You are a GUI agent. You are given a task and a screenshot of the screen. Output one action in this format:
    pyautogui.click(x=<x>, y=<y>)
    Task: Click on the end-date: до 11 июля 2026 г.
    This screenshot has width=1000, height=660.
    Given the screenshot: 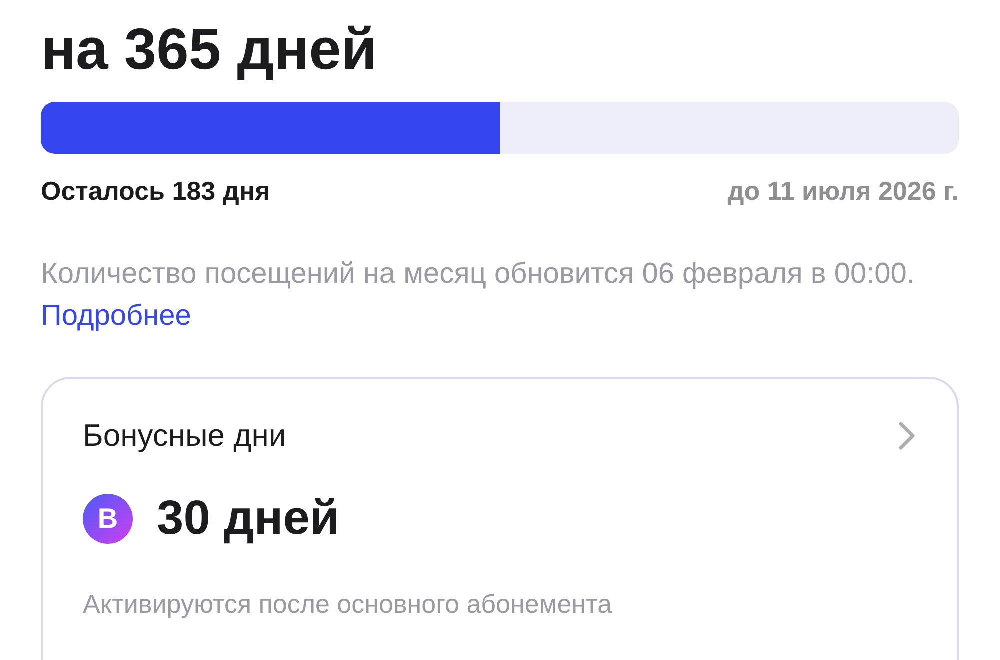 What is the action you would take?
    pyautogui.click(x=843, y=191)
    